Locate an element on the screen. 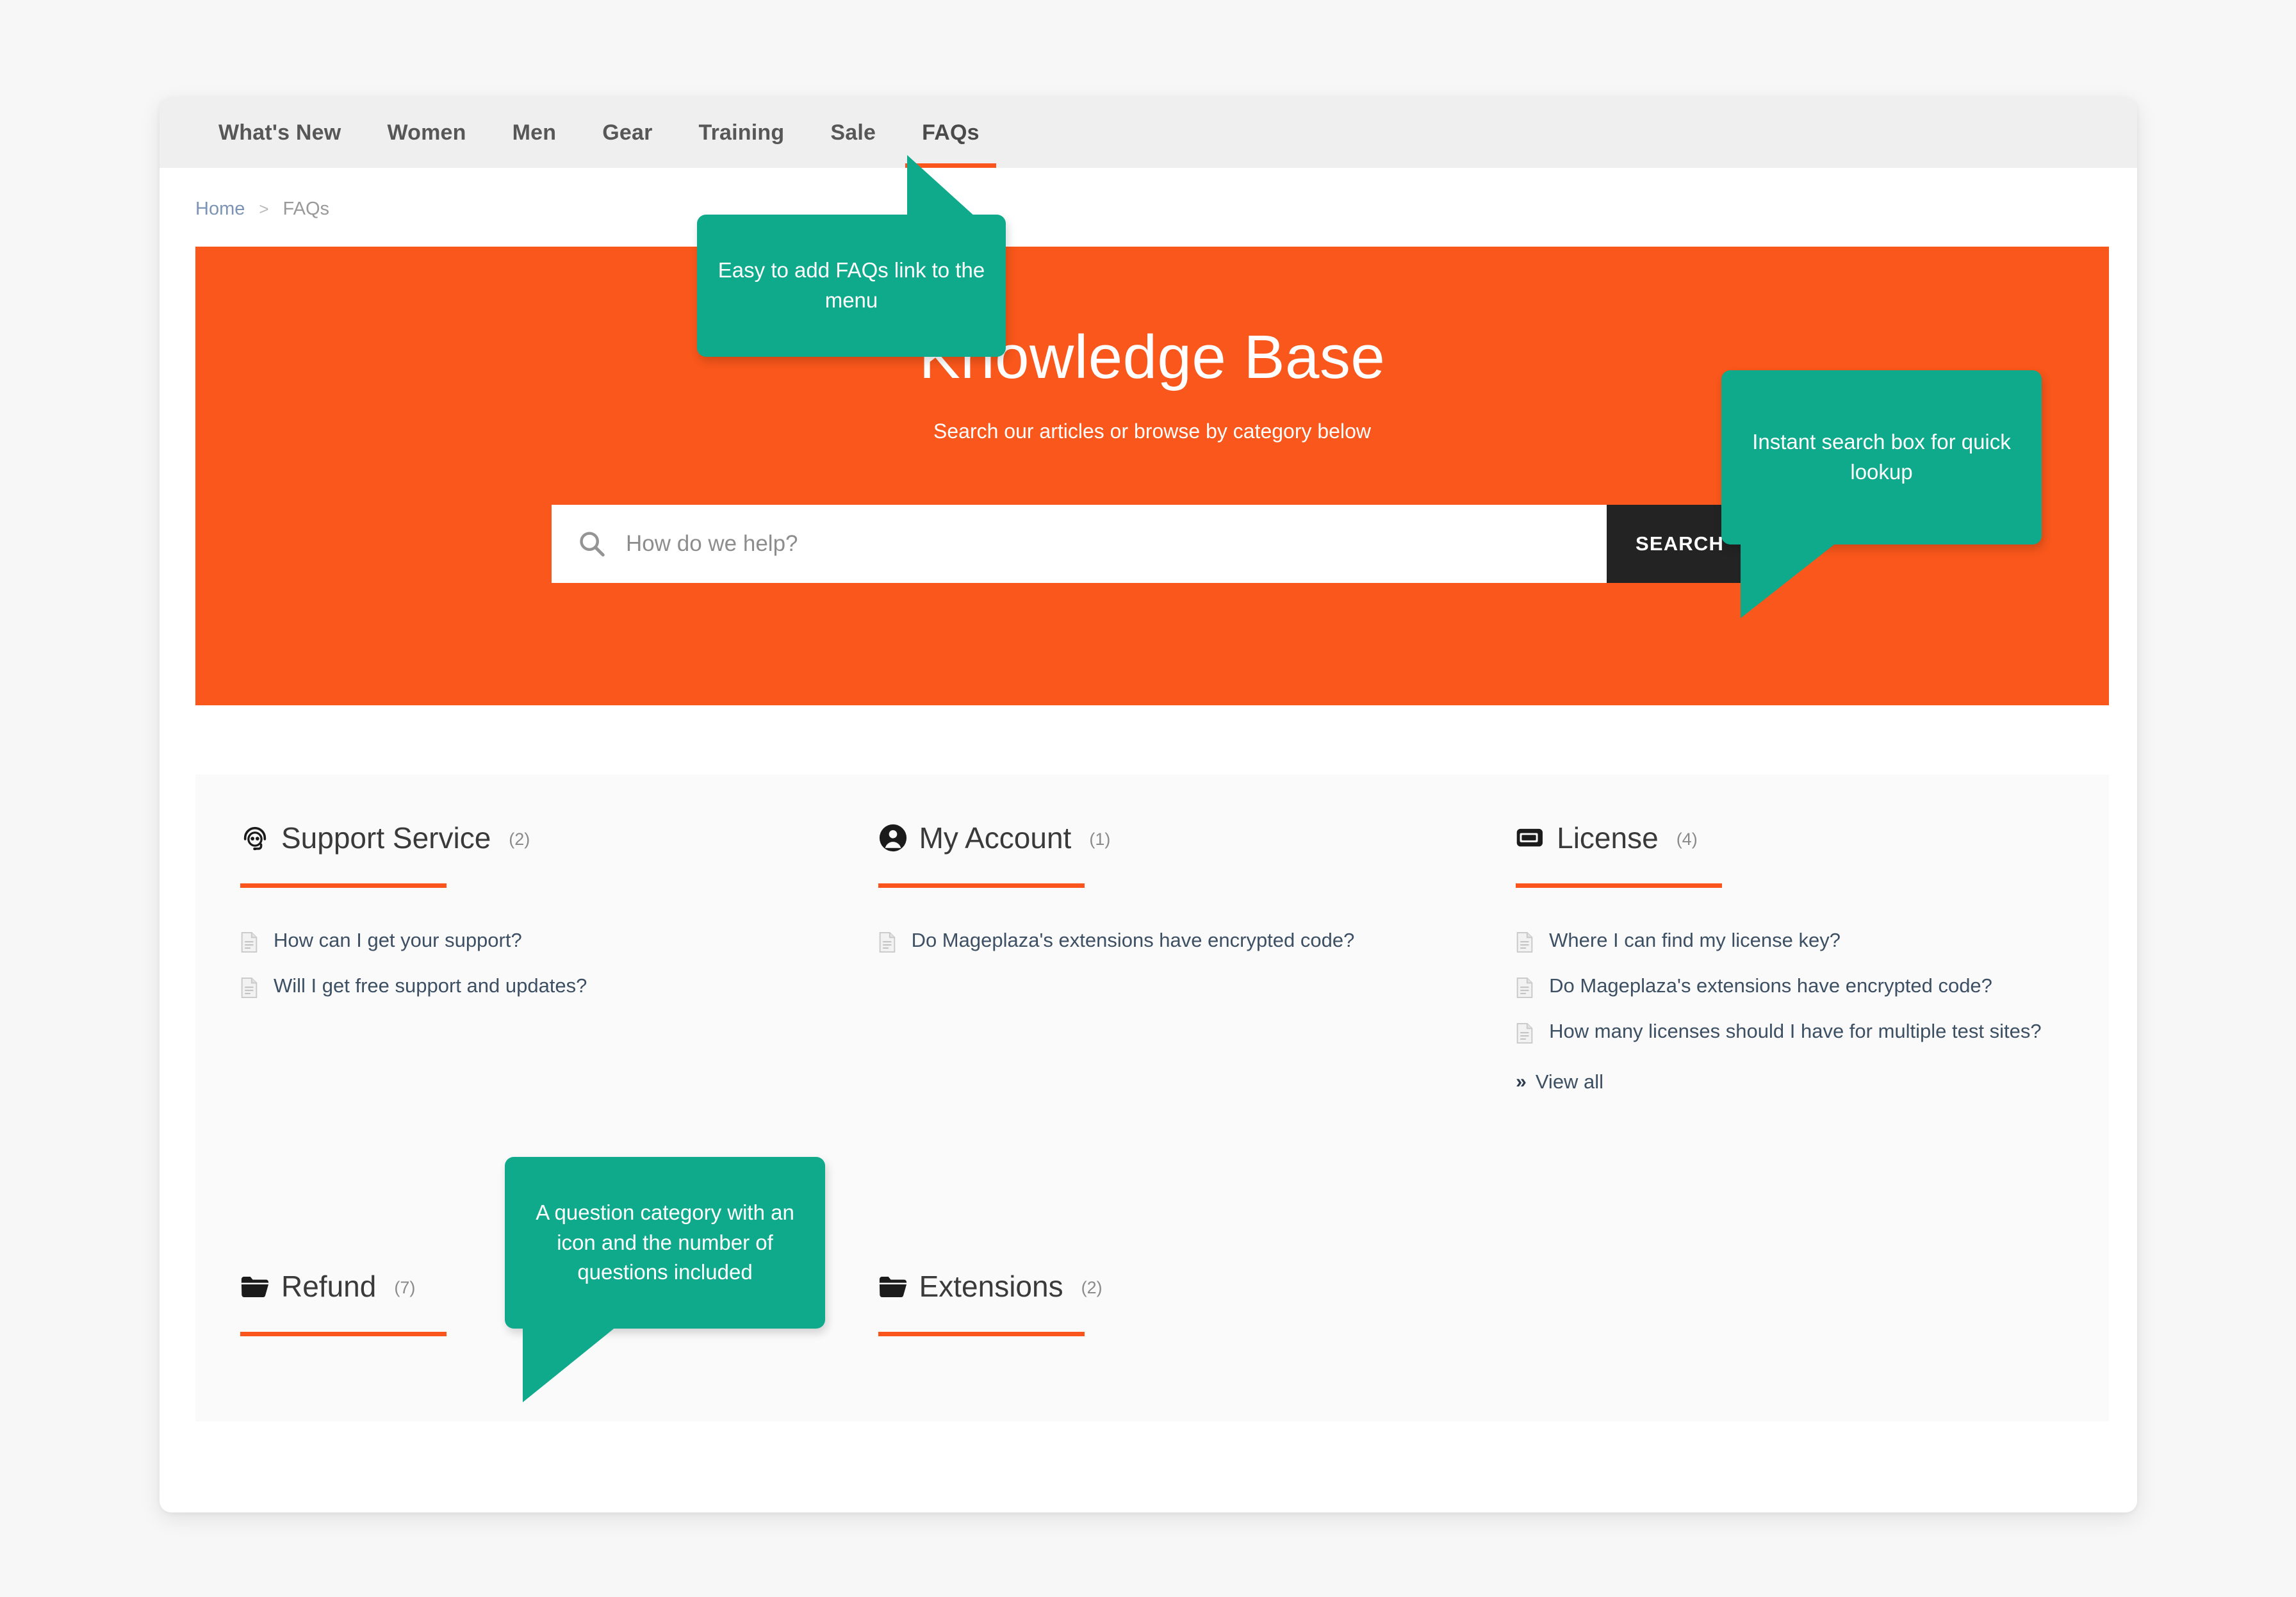  license-card-icon is located at coordinates (1529, 837).